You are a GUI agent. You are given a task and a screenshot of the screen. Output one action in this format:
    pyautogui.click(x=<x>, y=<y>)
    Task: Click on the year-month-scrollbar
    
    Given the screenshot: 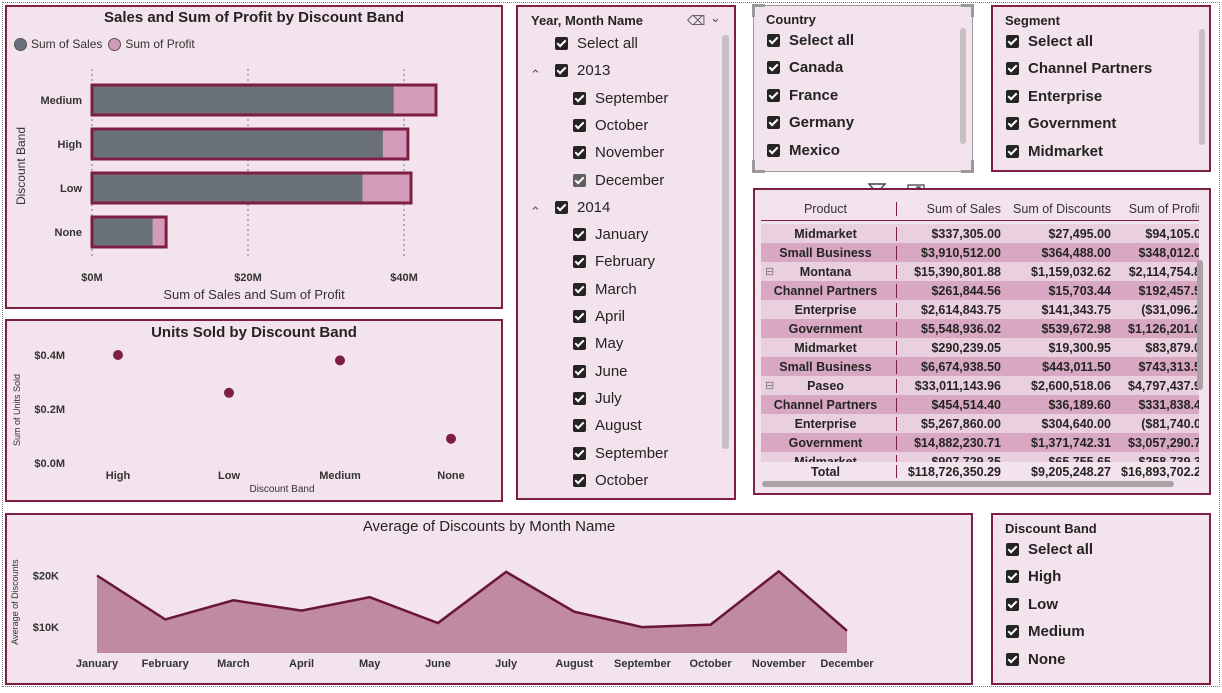 What is the action you would take?
    pyautogui.click(x=725, y=242)
    